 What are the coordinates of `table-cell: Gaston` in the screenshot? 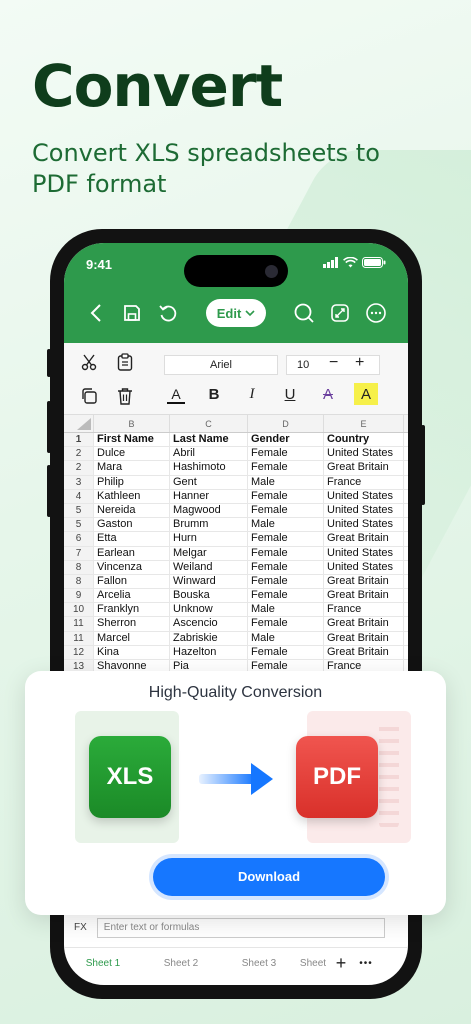 It's located at (132, 525).